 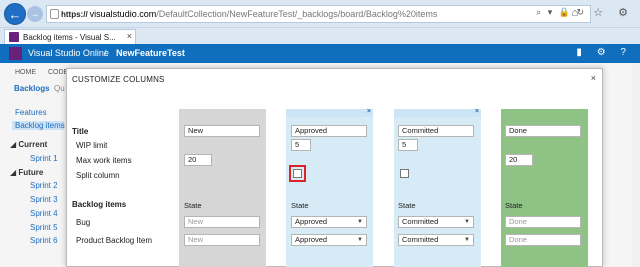 I want to click on row-label-max: Max work items, so click(x=104, y=160).